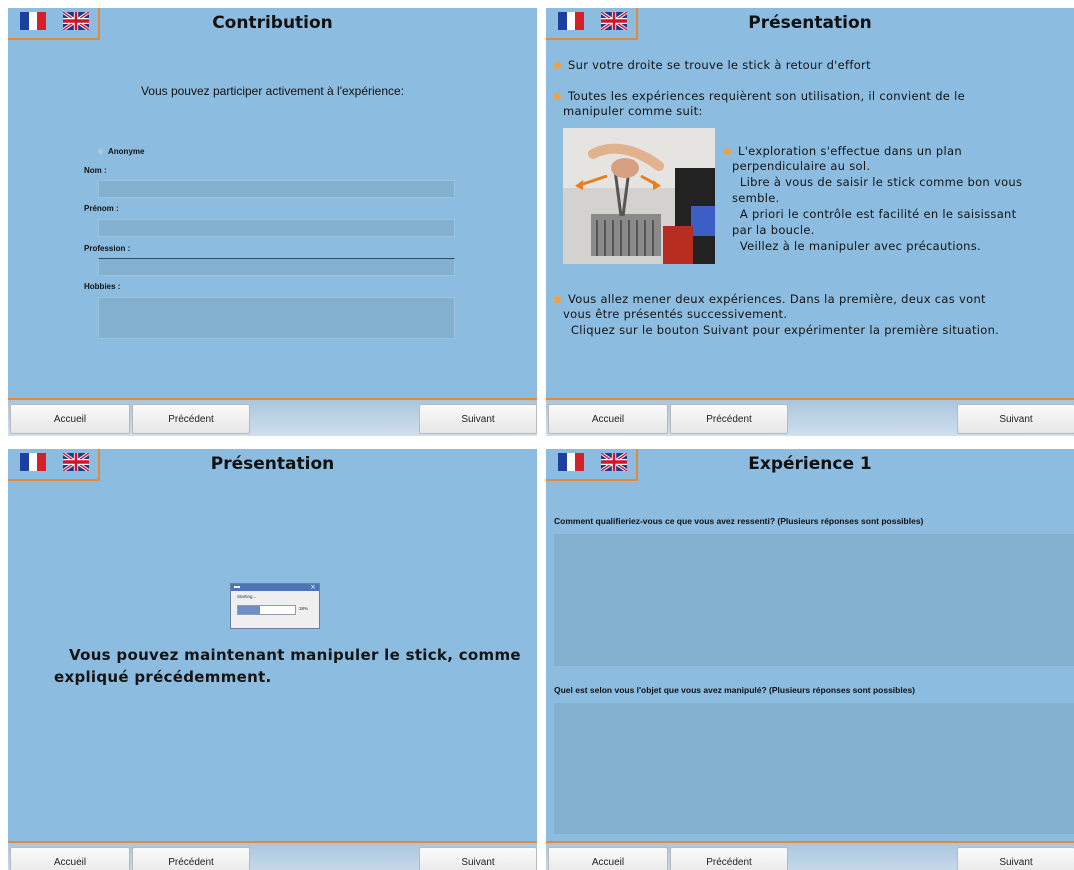 This screenshot has height=870, width=1074. What do you see at coordinates (850, 151) in the screenshot?
I see `stick-instructions-line1: L'exploration s'effectue dans un plan` at bounding box center [850, 151].